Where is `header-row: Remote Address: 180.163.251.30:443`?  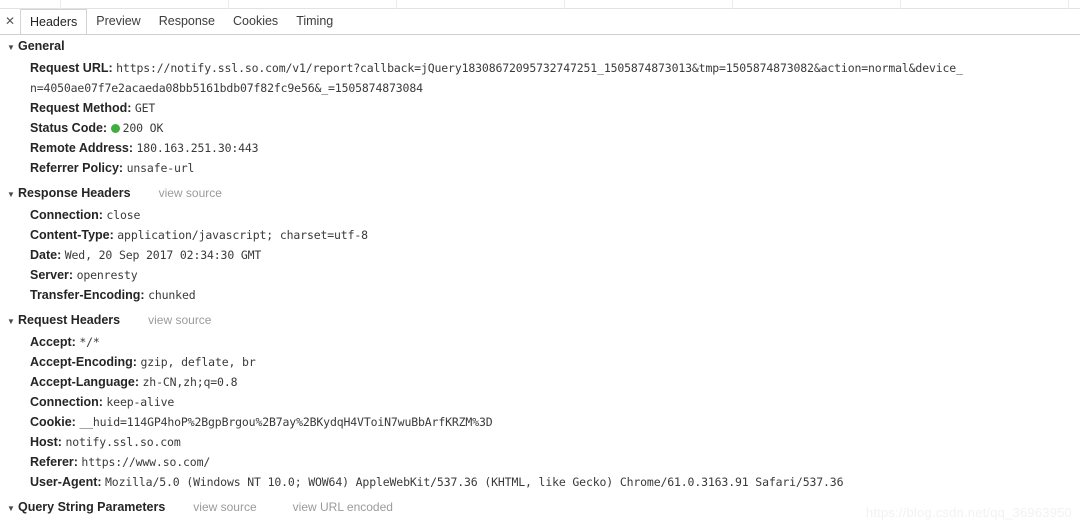
header-row: Remote Address: 180.163.251.30:443 is located at coordinates (540, 148).